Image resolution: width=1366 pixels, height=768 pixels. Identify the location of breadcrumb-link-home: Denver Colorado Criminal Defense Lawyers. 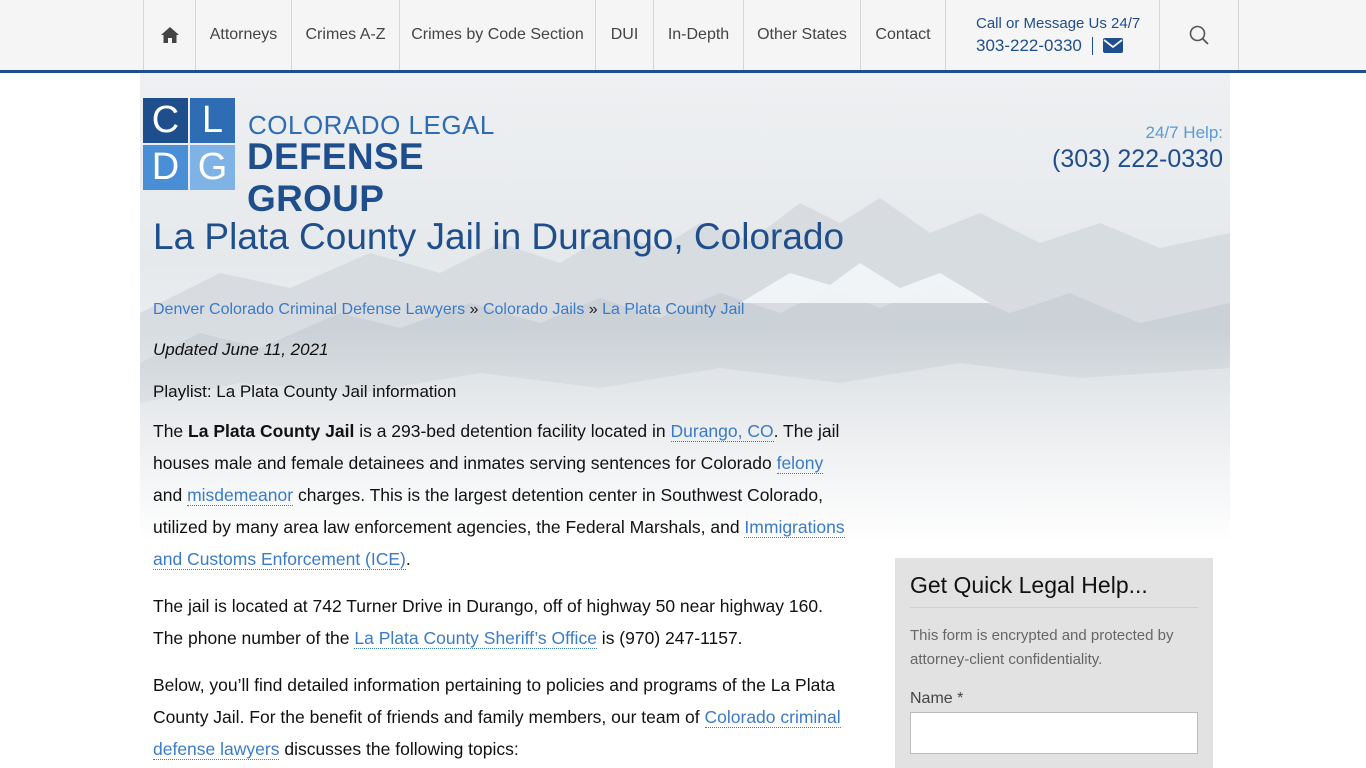
(309, 309).